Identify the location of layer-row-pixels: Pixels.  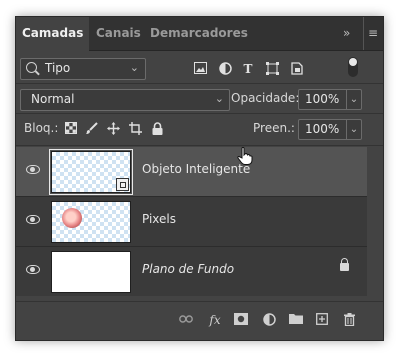
(191, 222).